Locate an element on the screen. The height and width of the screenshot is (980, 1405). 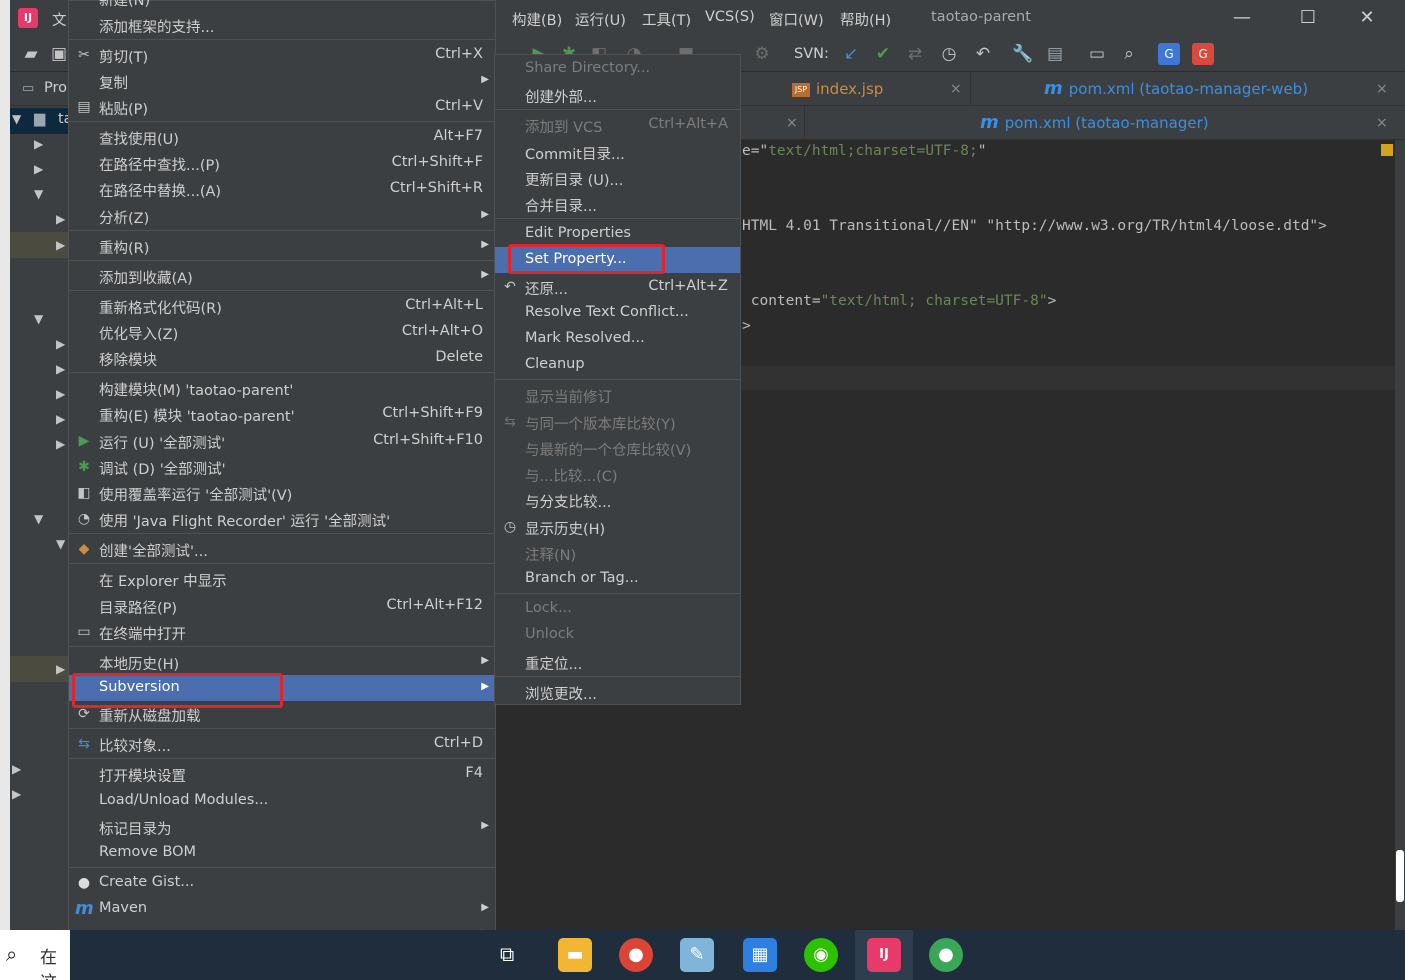
menu-item-还原: ↶ 还原... Ctrl+Alt+Z is located at coordinates (617, 287).